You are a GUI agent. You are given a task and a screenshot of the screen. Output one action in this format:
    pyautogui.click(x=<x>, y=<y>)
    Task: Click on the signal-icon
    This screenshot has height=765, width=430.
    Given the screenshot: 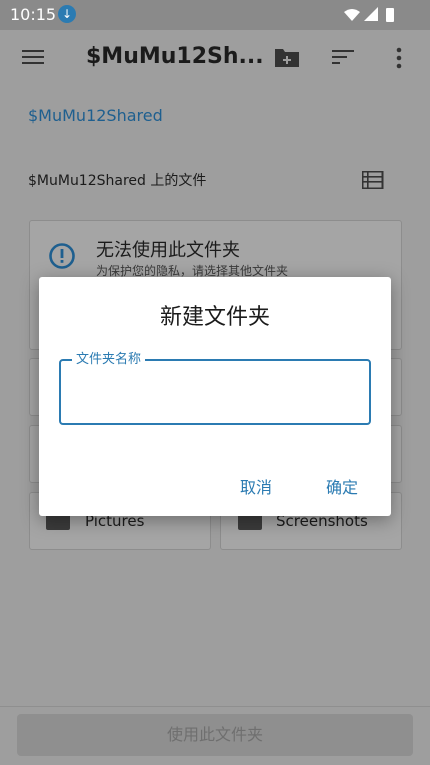 What is the action you would take?
    pyautogui.click(x=371, y=14)
    